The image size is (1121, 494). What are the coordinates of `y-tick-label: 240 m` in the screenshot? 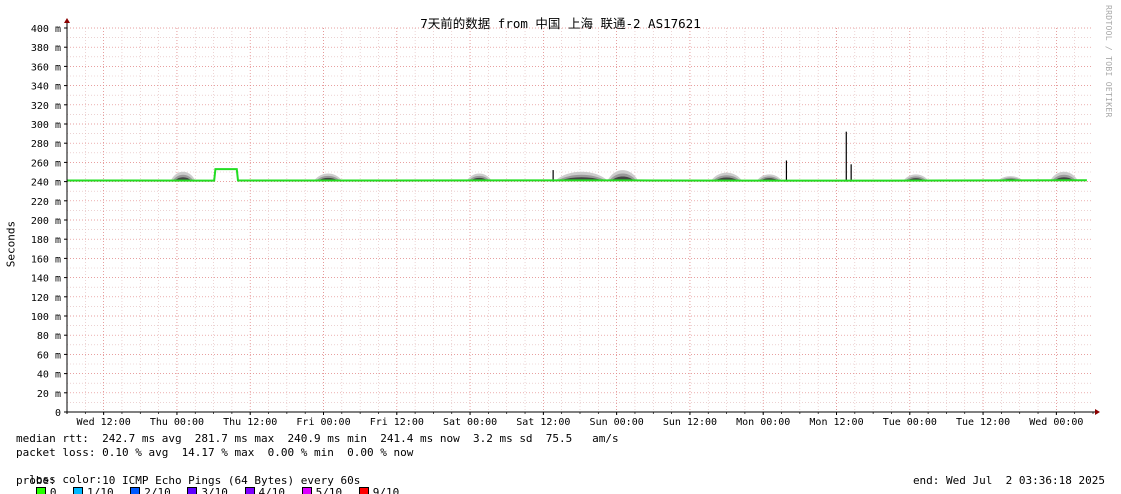 It's located at (46, 183).